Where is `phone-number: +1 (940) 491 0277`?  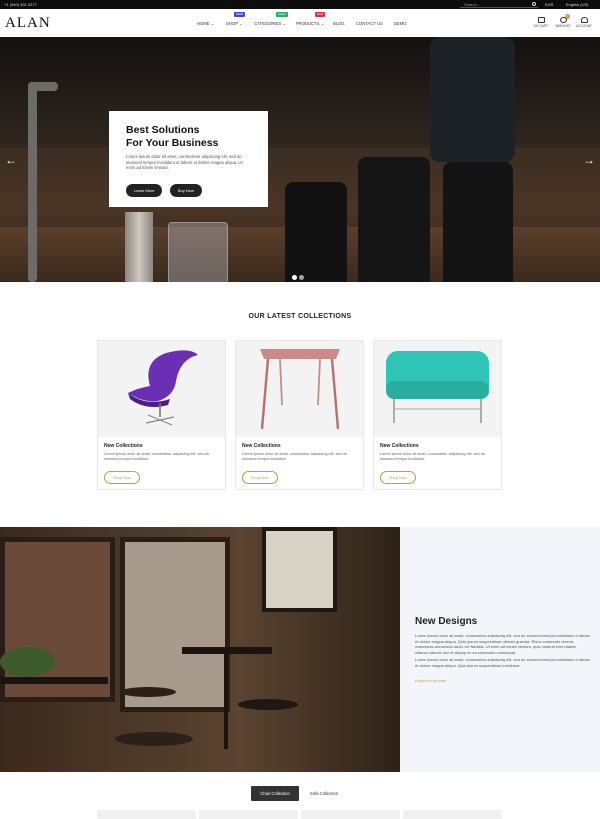 phone-number: +1 (940) 491 0277 is located at coordinates (20, 4).